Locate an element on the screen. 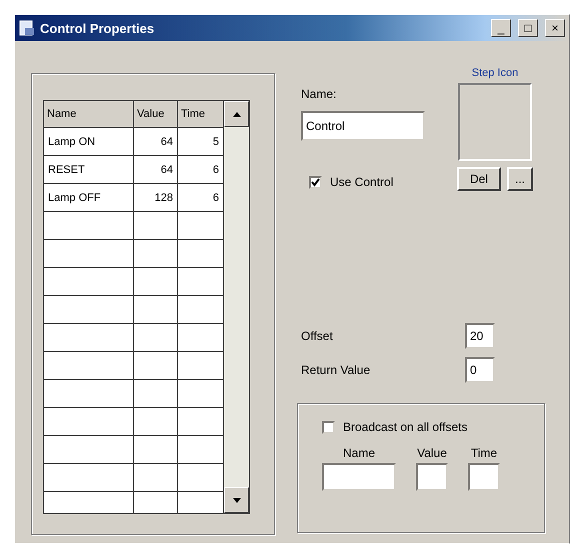 This screenshot has height=544, width=574. checkbox-label: Broadcast on all offsets is located at coordinates (405, 427).